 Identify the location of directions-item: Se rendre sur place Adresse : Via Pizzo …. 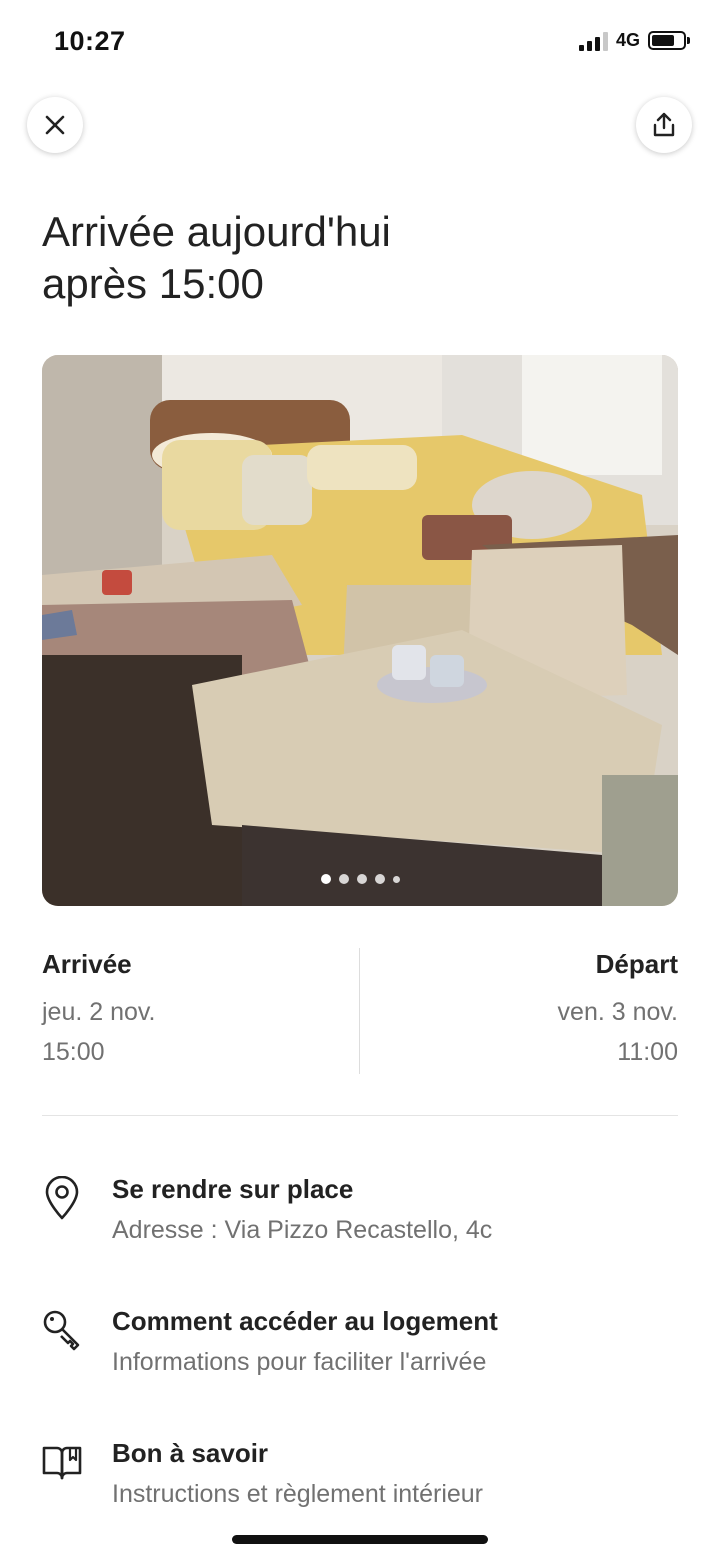
(360, 1217).